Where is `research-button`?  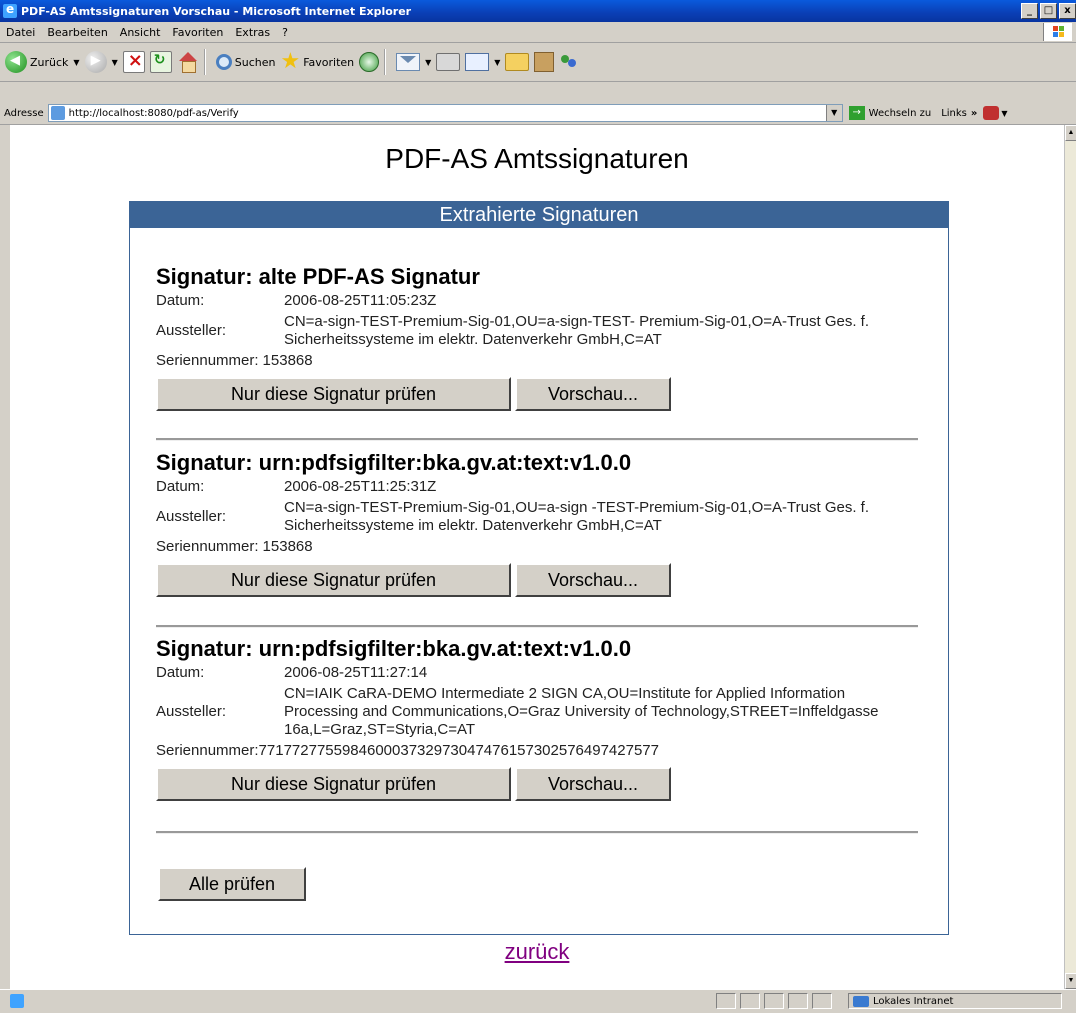 research-button is located at coordinates (544, 62).